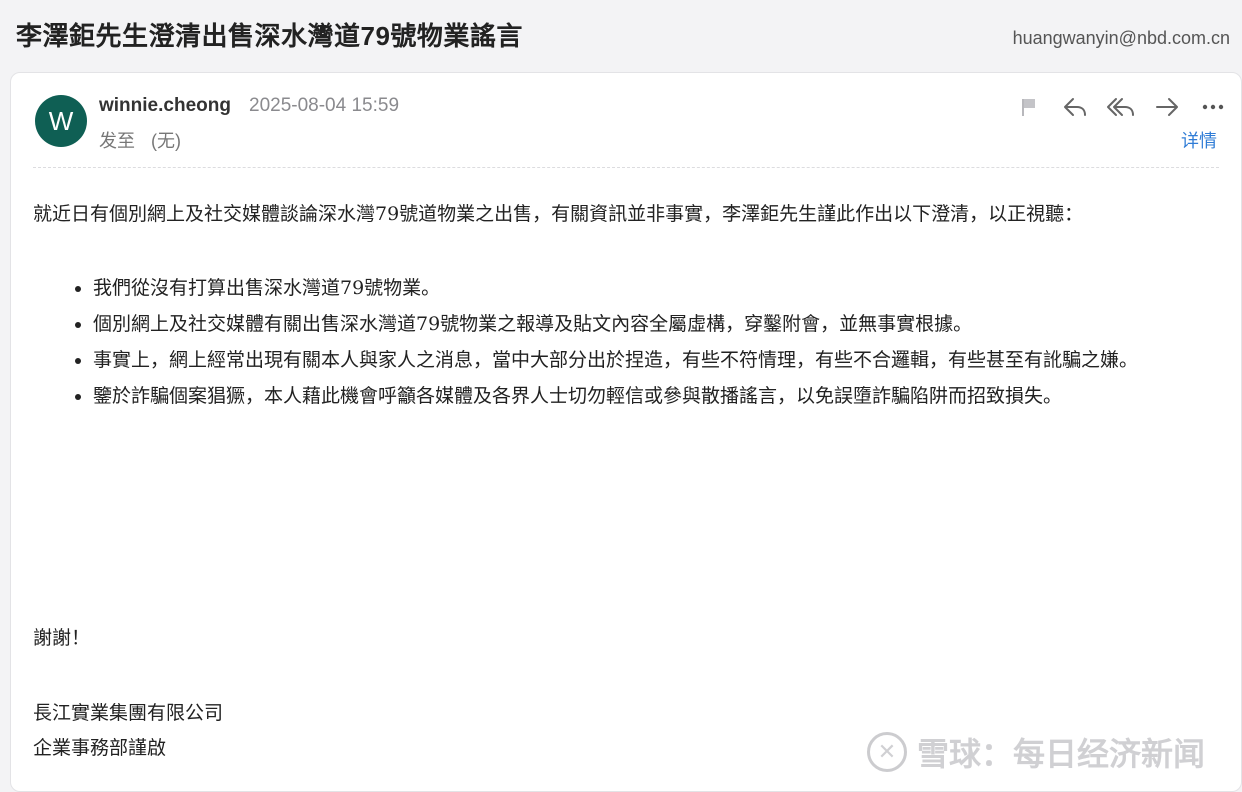 The width and height of the screenshot is (1242, 792). I want to click on signature-company: 長江實業集團有限公司, so click(128, 713).